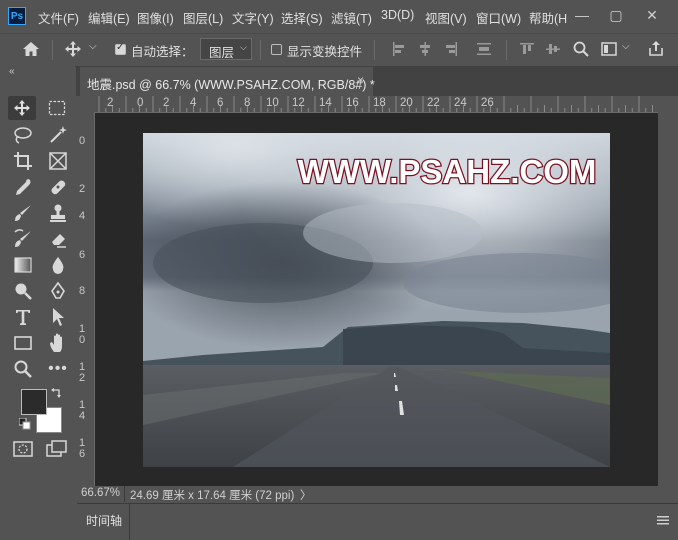 This screenshot has height=540, width=678. Describe the element at coordinates (276, 49) in the screenshot. I see `show-transform-checkbox` at that location.